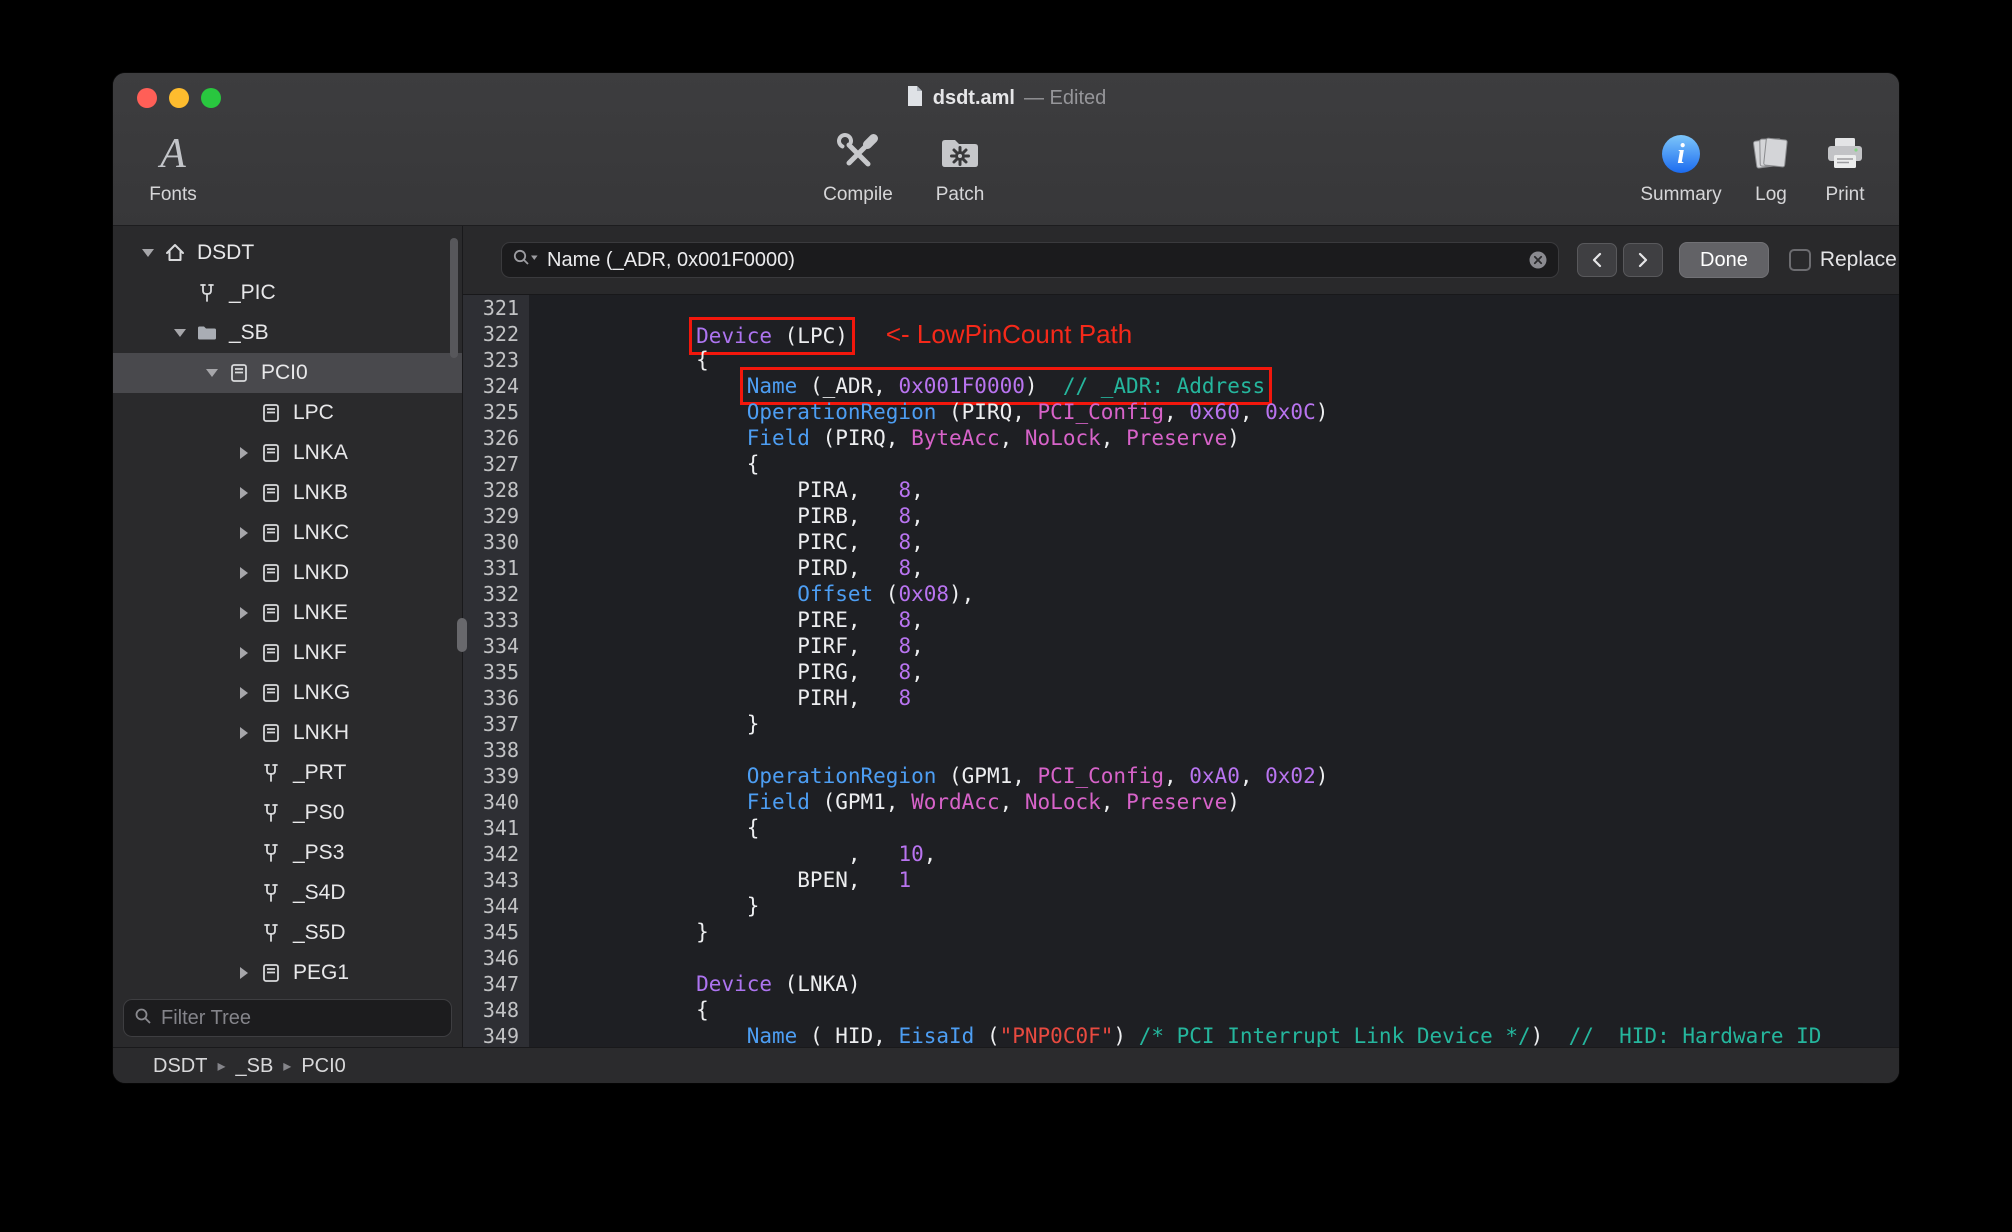  I want to click on document-title: dsdt.aml, so click(973, 97).